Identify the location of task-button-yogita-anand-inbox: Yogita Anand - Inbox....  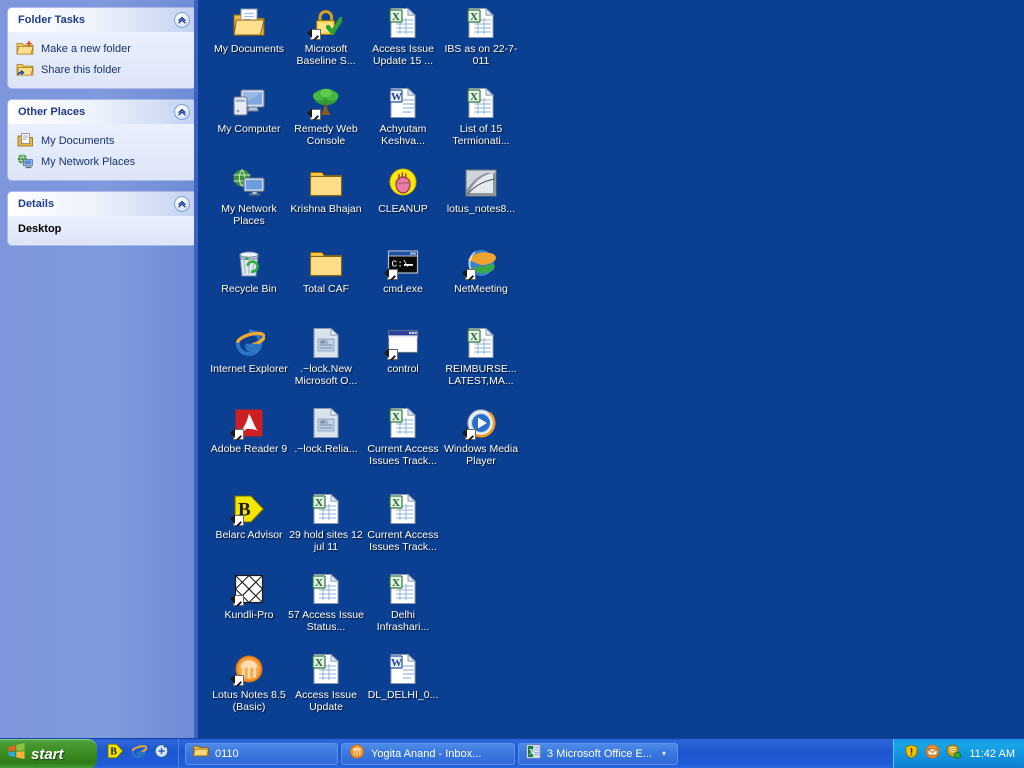
(428, 753).